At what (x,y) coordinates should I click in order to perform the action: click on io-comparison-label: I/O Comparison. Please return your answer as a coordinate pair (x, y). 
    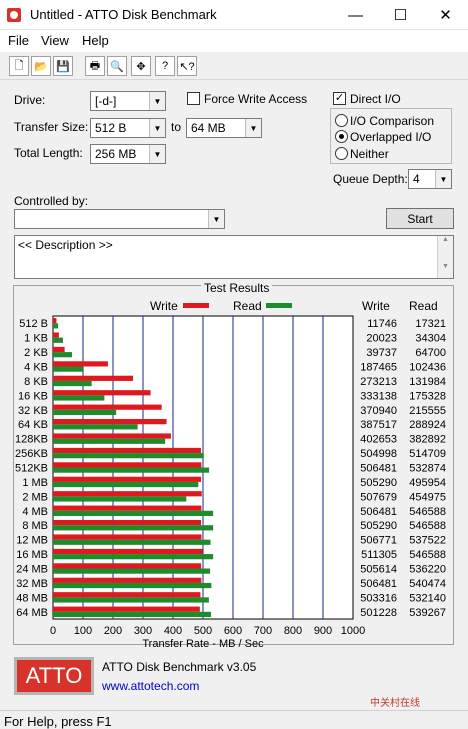
    Looking at the image, I should click on (392, 121).